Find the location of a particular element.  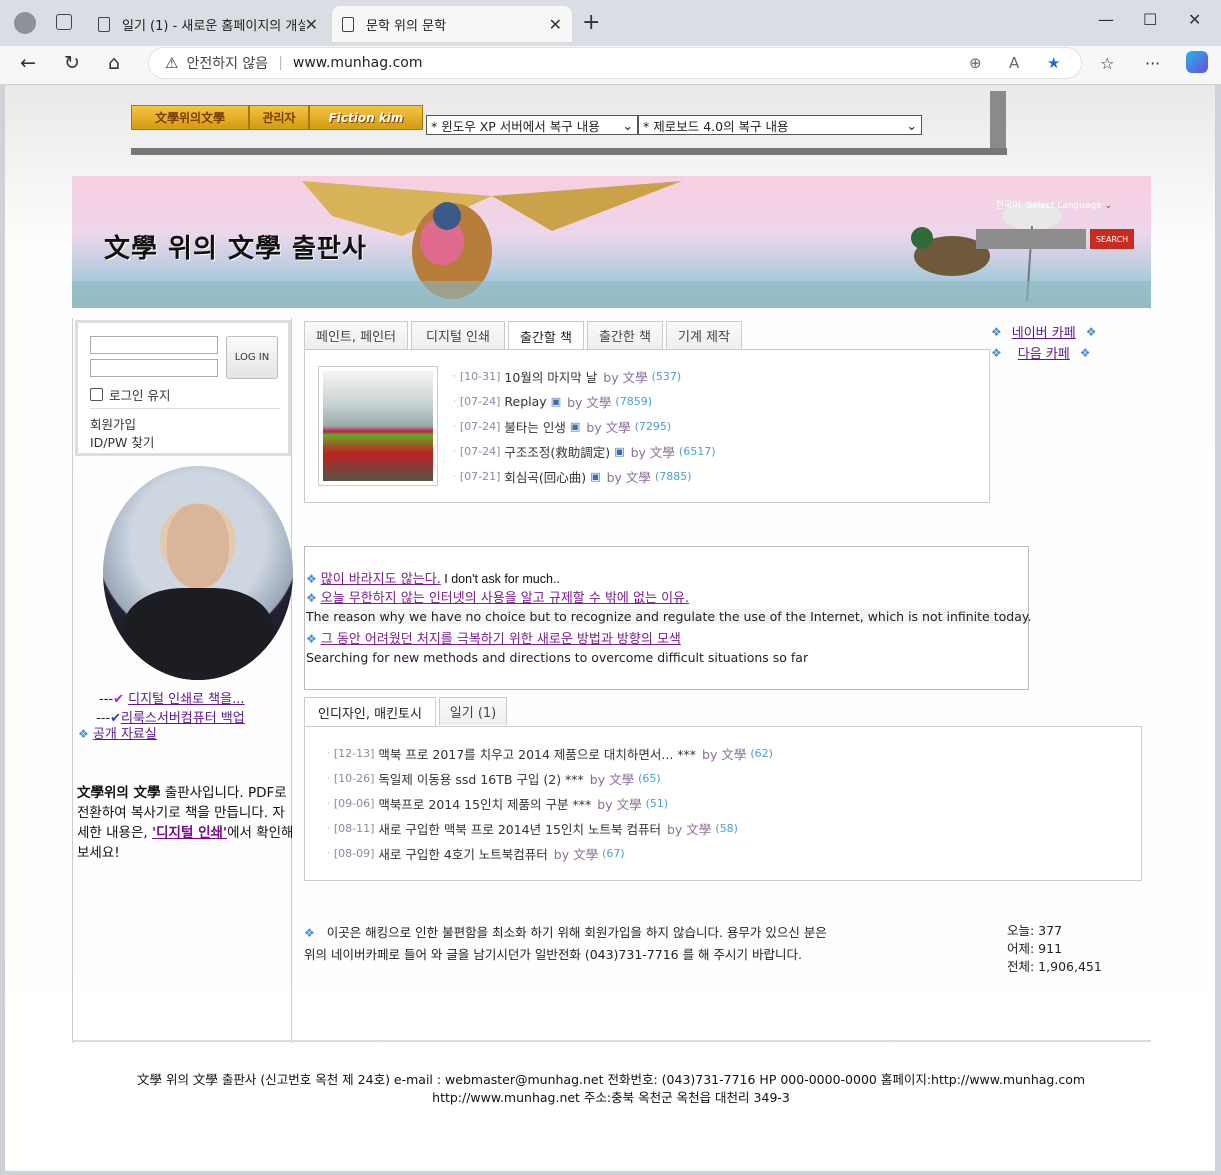

favorite-star-icon: ★ is located at coordinates (1053, 63).